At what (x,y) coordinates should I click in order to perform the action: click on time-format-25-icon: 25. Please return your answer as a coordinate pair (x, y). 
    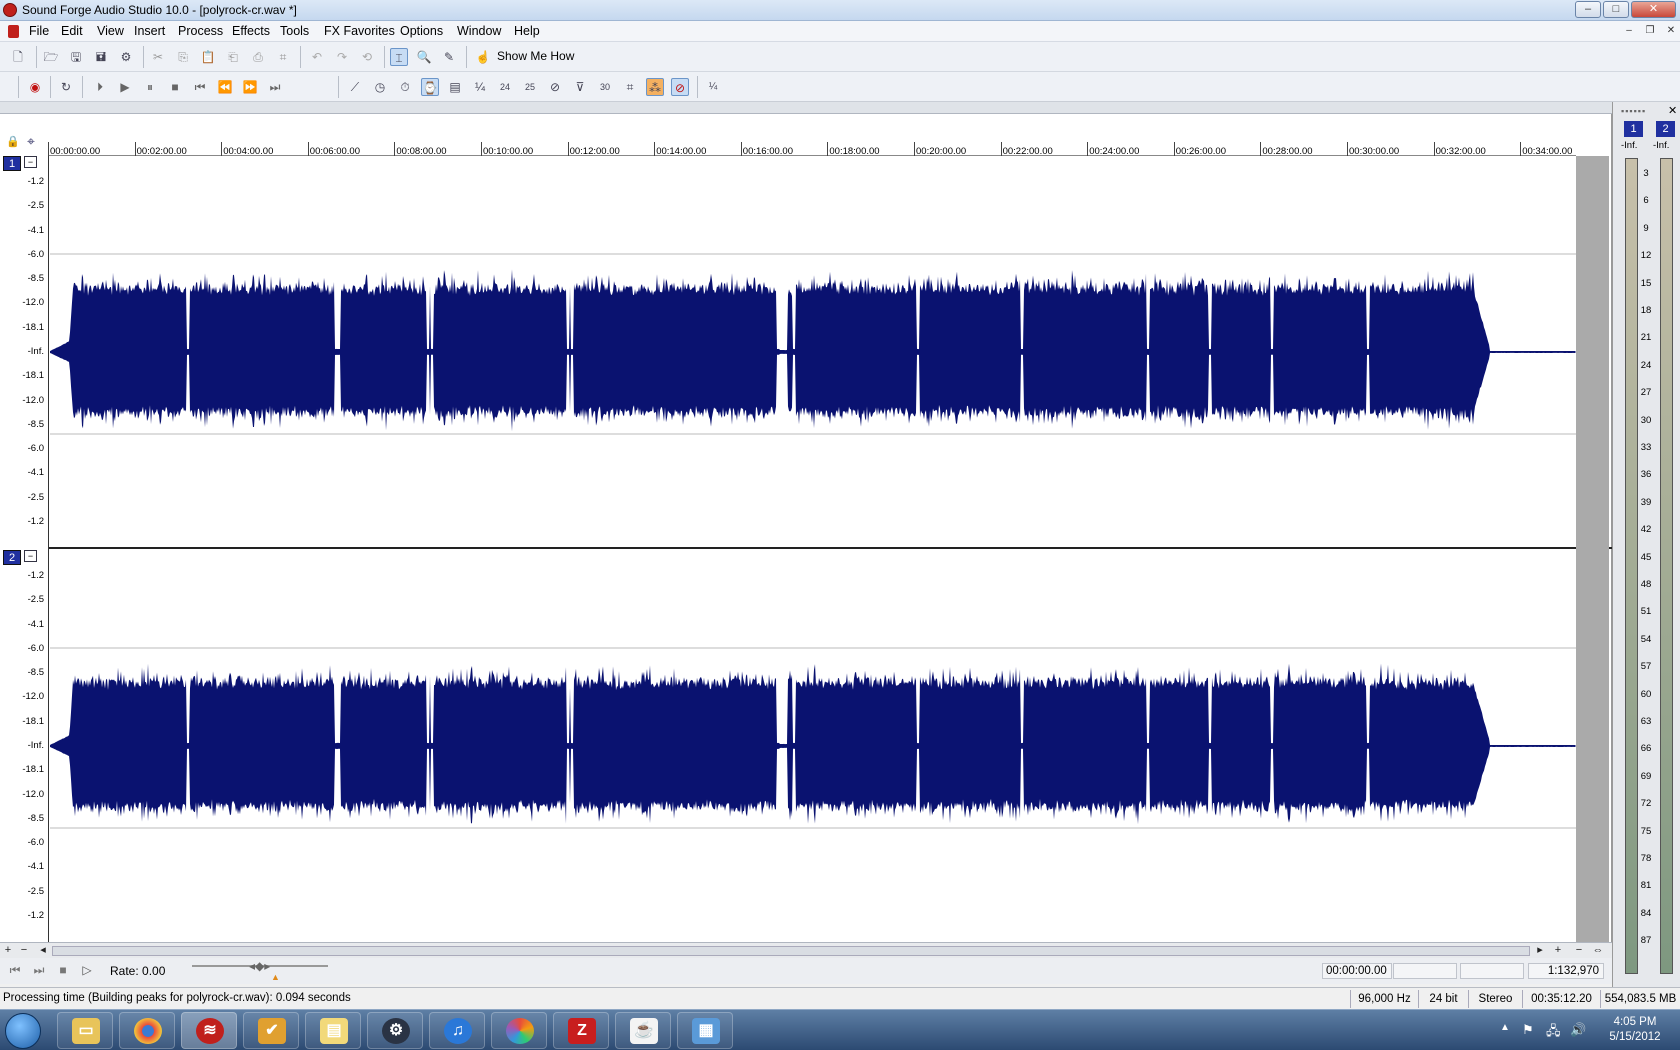
    Looking at the image, I should click on (530, 87).